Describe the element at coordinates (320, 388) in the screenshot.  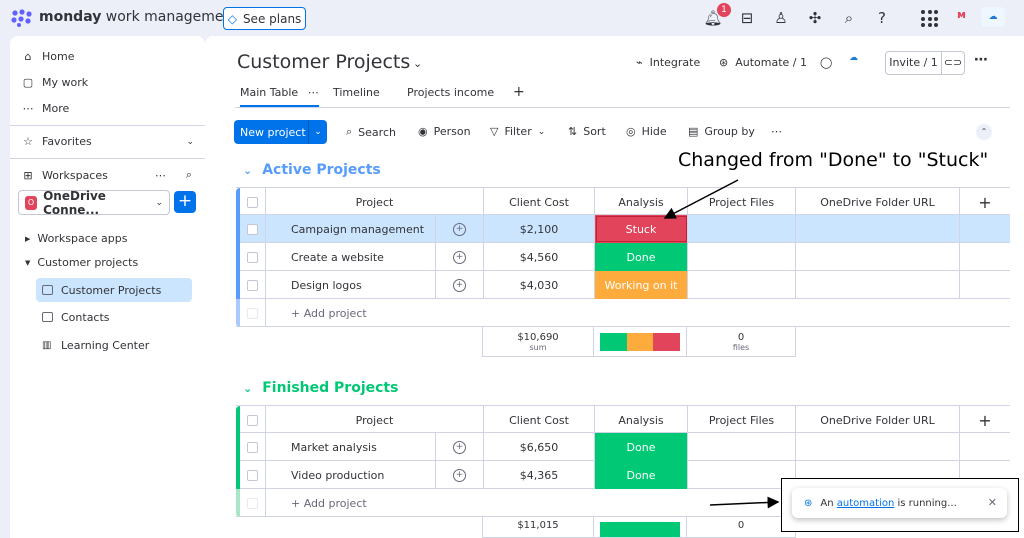
I see `group-title-finished: ⌄ Finished Projects` at that location.